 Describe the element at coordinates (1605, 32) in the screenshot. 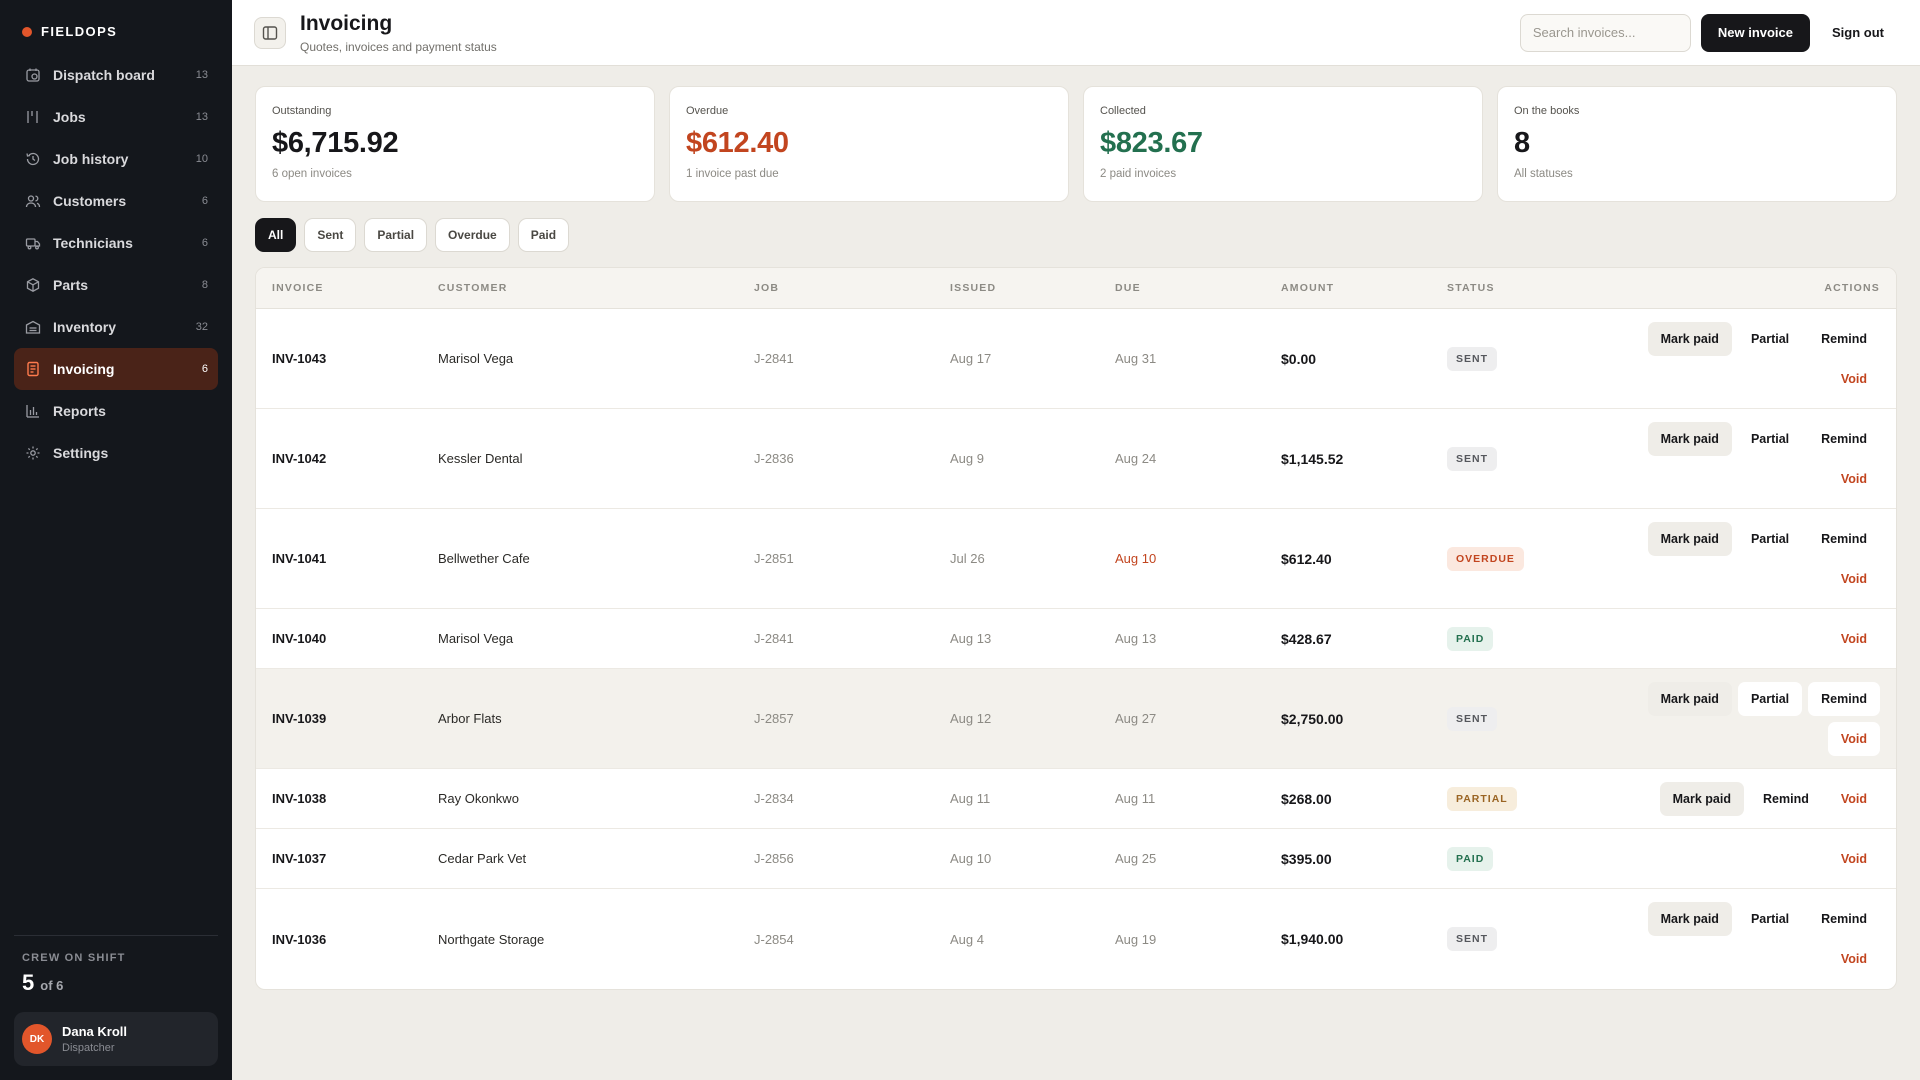

I see `search-input` at that location.